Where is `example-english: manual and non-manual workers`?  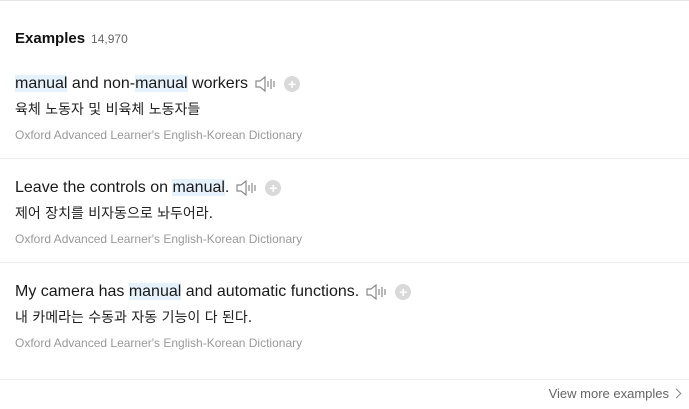
example-english: manual and non-manual workers is located at coordinates (131, 84).